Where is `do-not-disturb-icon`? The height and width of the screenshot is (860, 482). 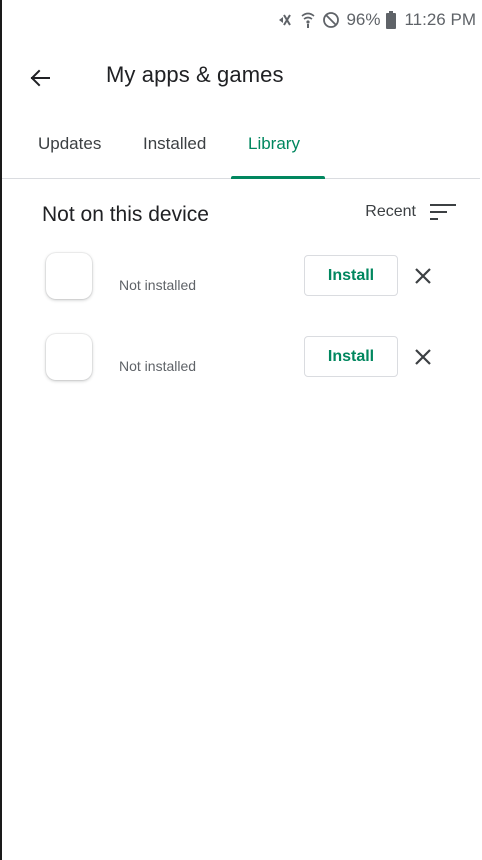
do-not-disturb-icon is located at coordinates (331, 20).